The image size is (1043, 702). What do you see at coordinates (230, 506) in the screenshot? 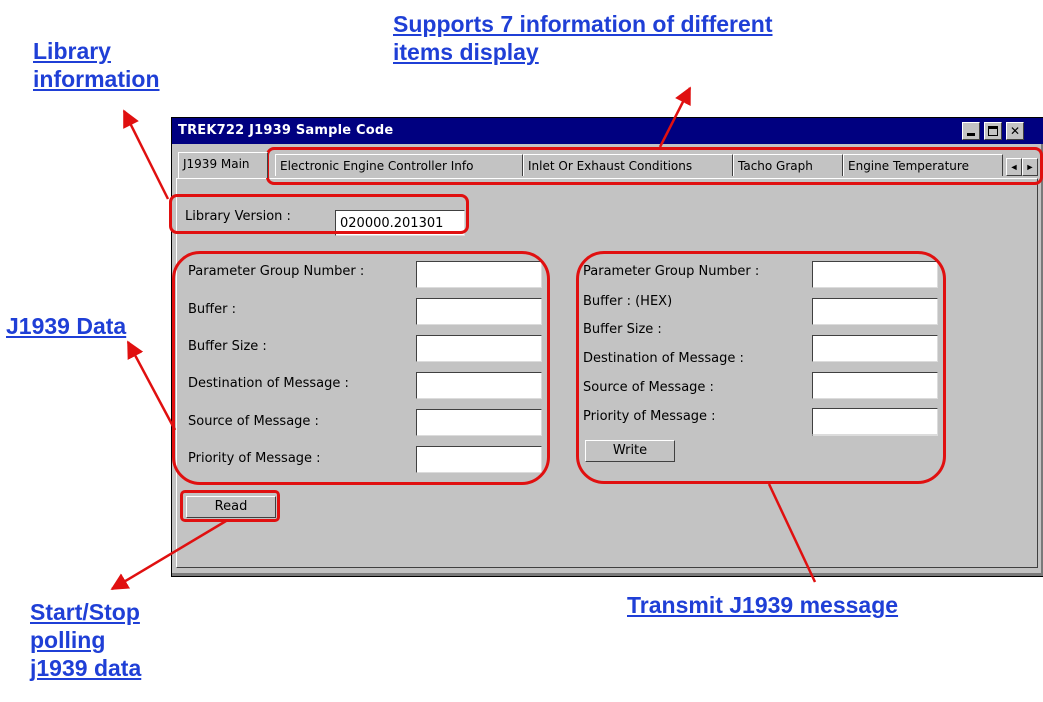
I see `highlight-read-button` at bounding box center [230, 506].